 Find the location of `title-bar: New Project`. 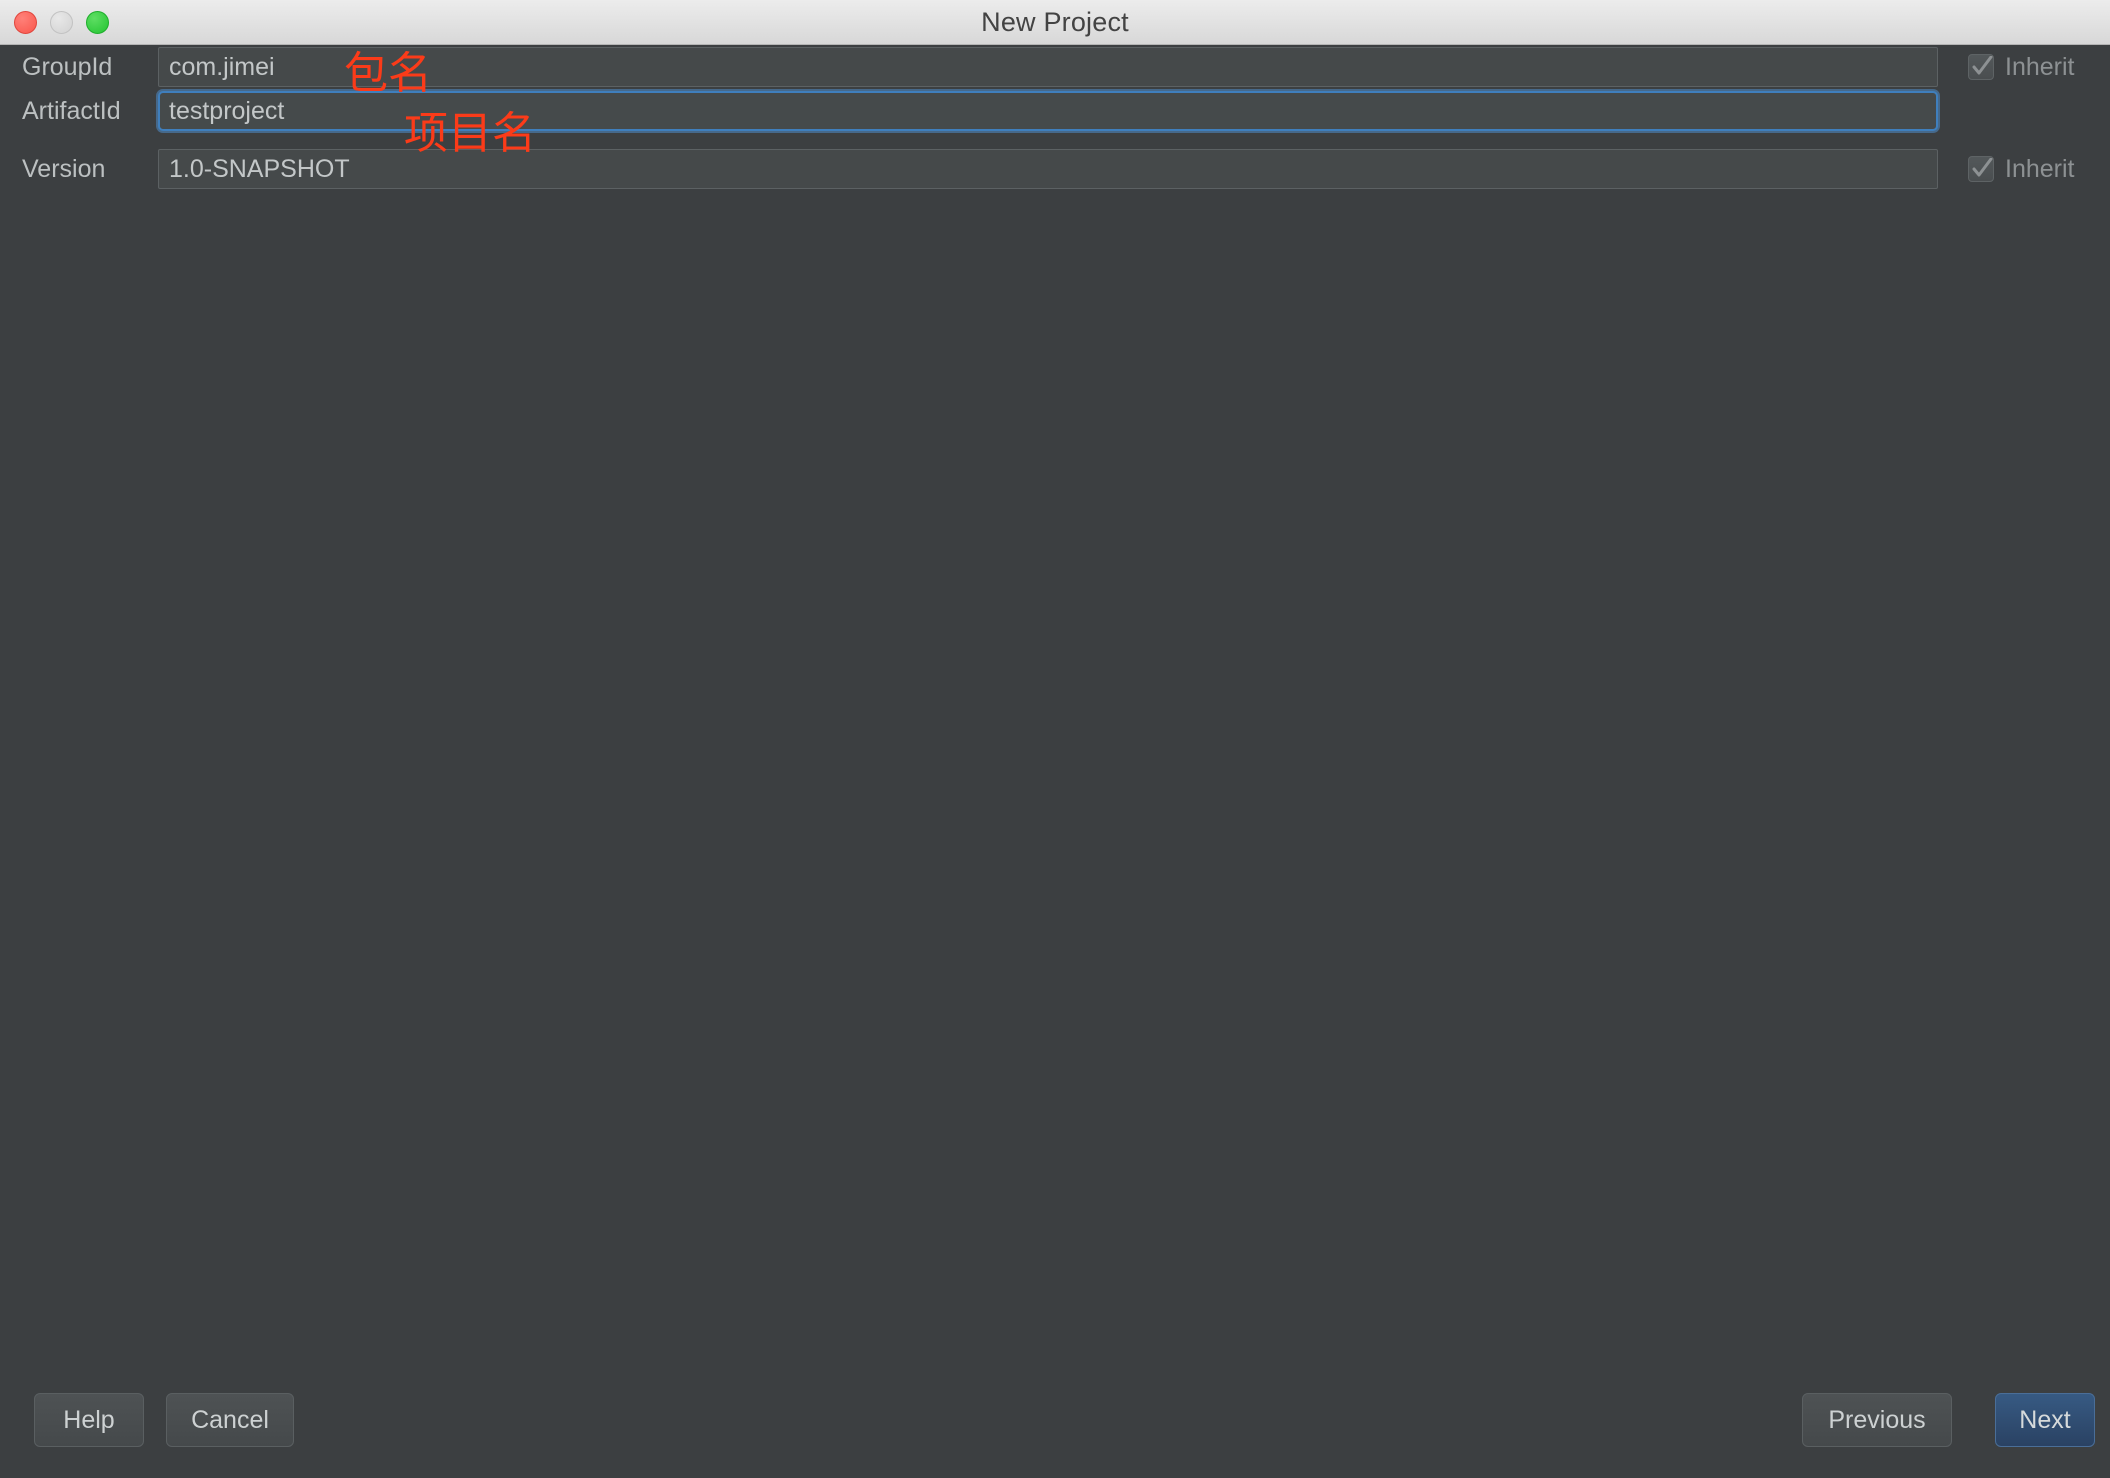

title-bar: New Project is located at coordinates (1055, 22).